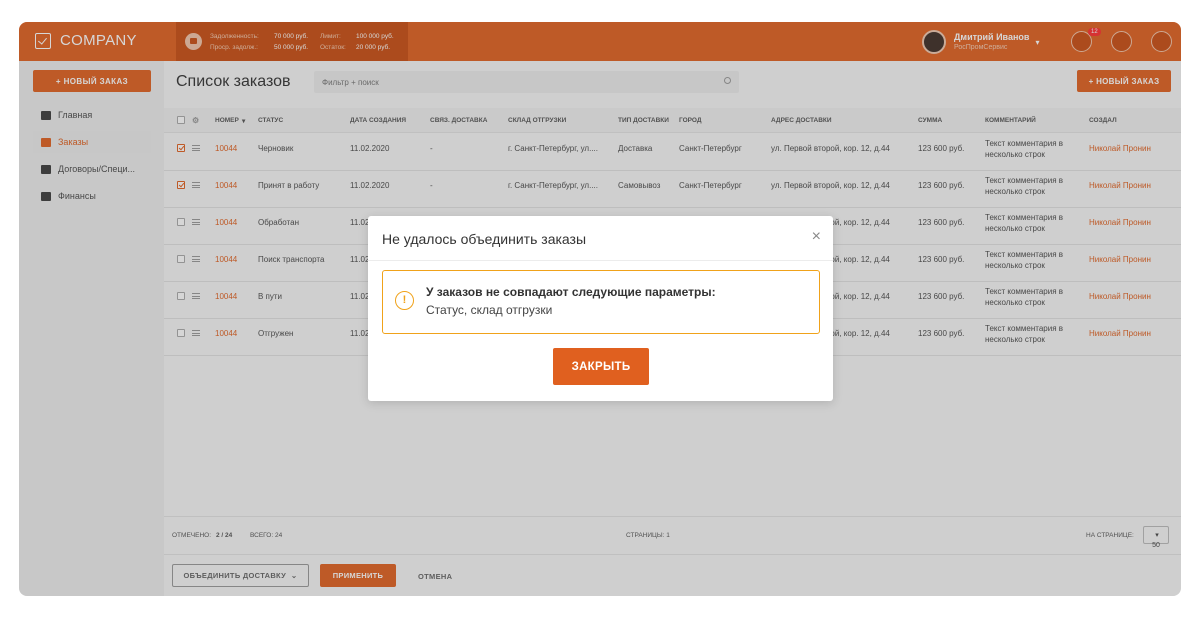 This screenshot has height=617, width=1200. I want to click on close-button: ЗАКРЫТЬ, so click(601, 366).